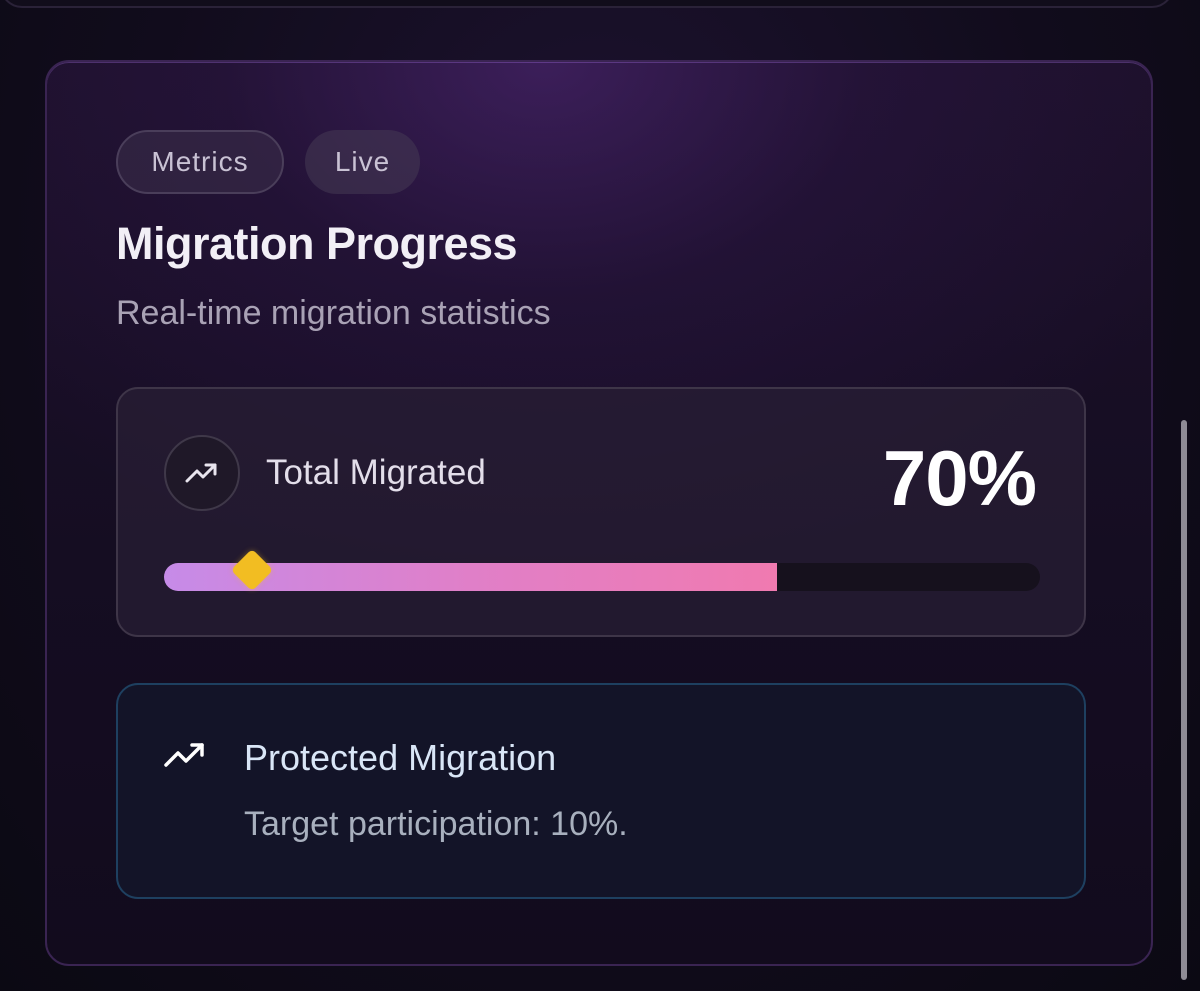 This screenshot has height=991, width=1200. What do you see at coordinates (400, 757) in the screenshot?
I see `protected-migration-title: Protected Migration` at bounding box center [400, 757].